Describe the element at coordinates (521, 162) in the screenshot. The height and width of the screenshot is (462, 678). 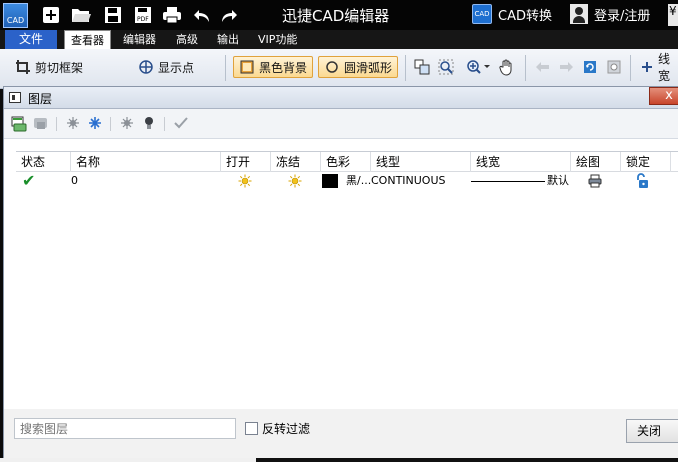
I see `col-lineweight: 线宽` at that location.